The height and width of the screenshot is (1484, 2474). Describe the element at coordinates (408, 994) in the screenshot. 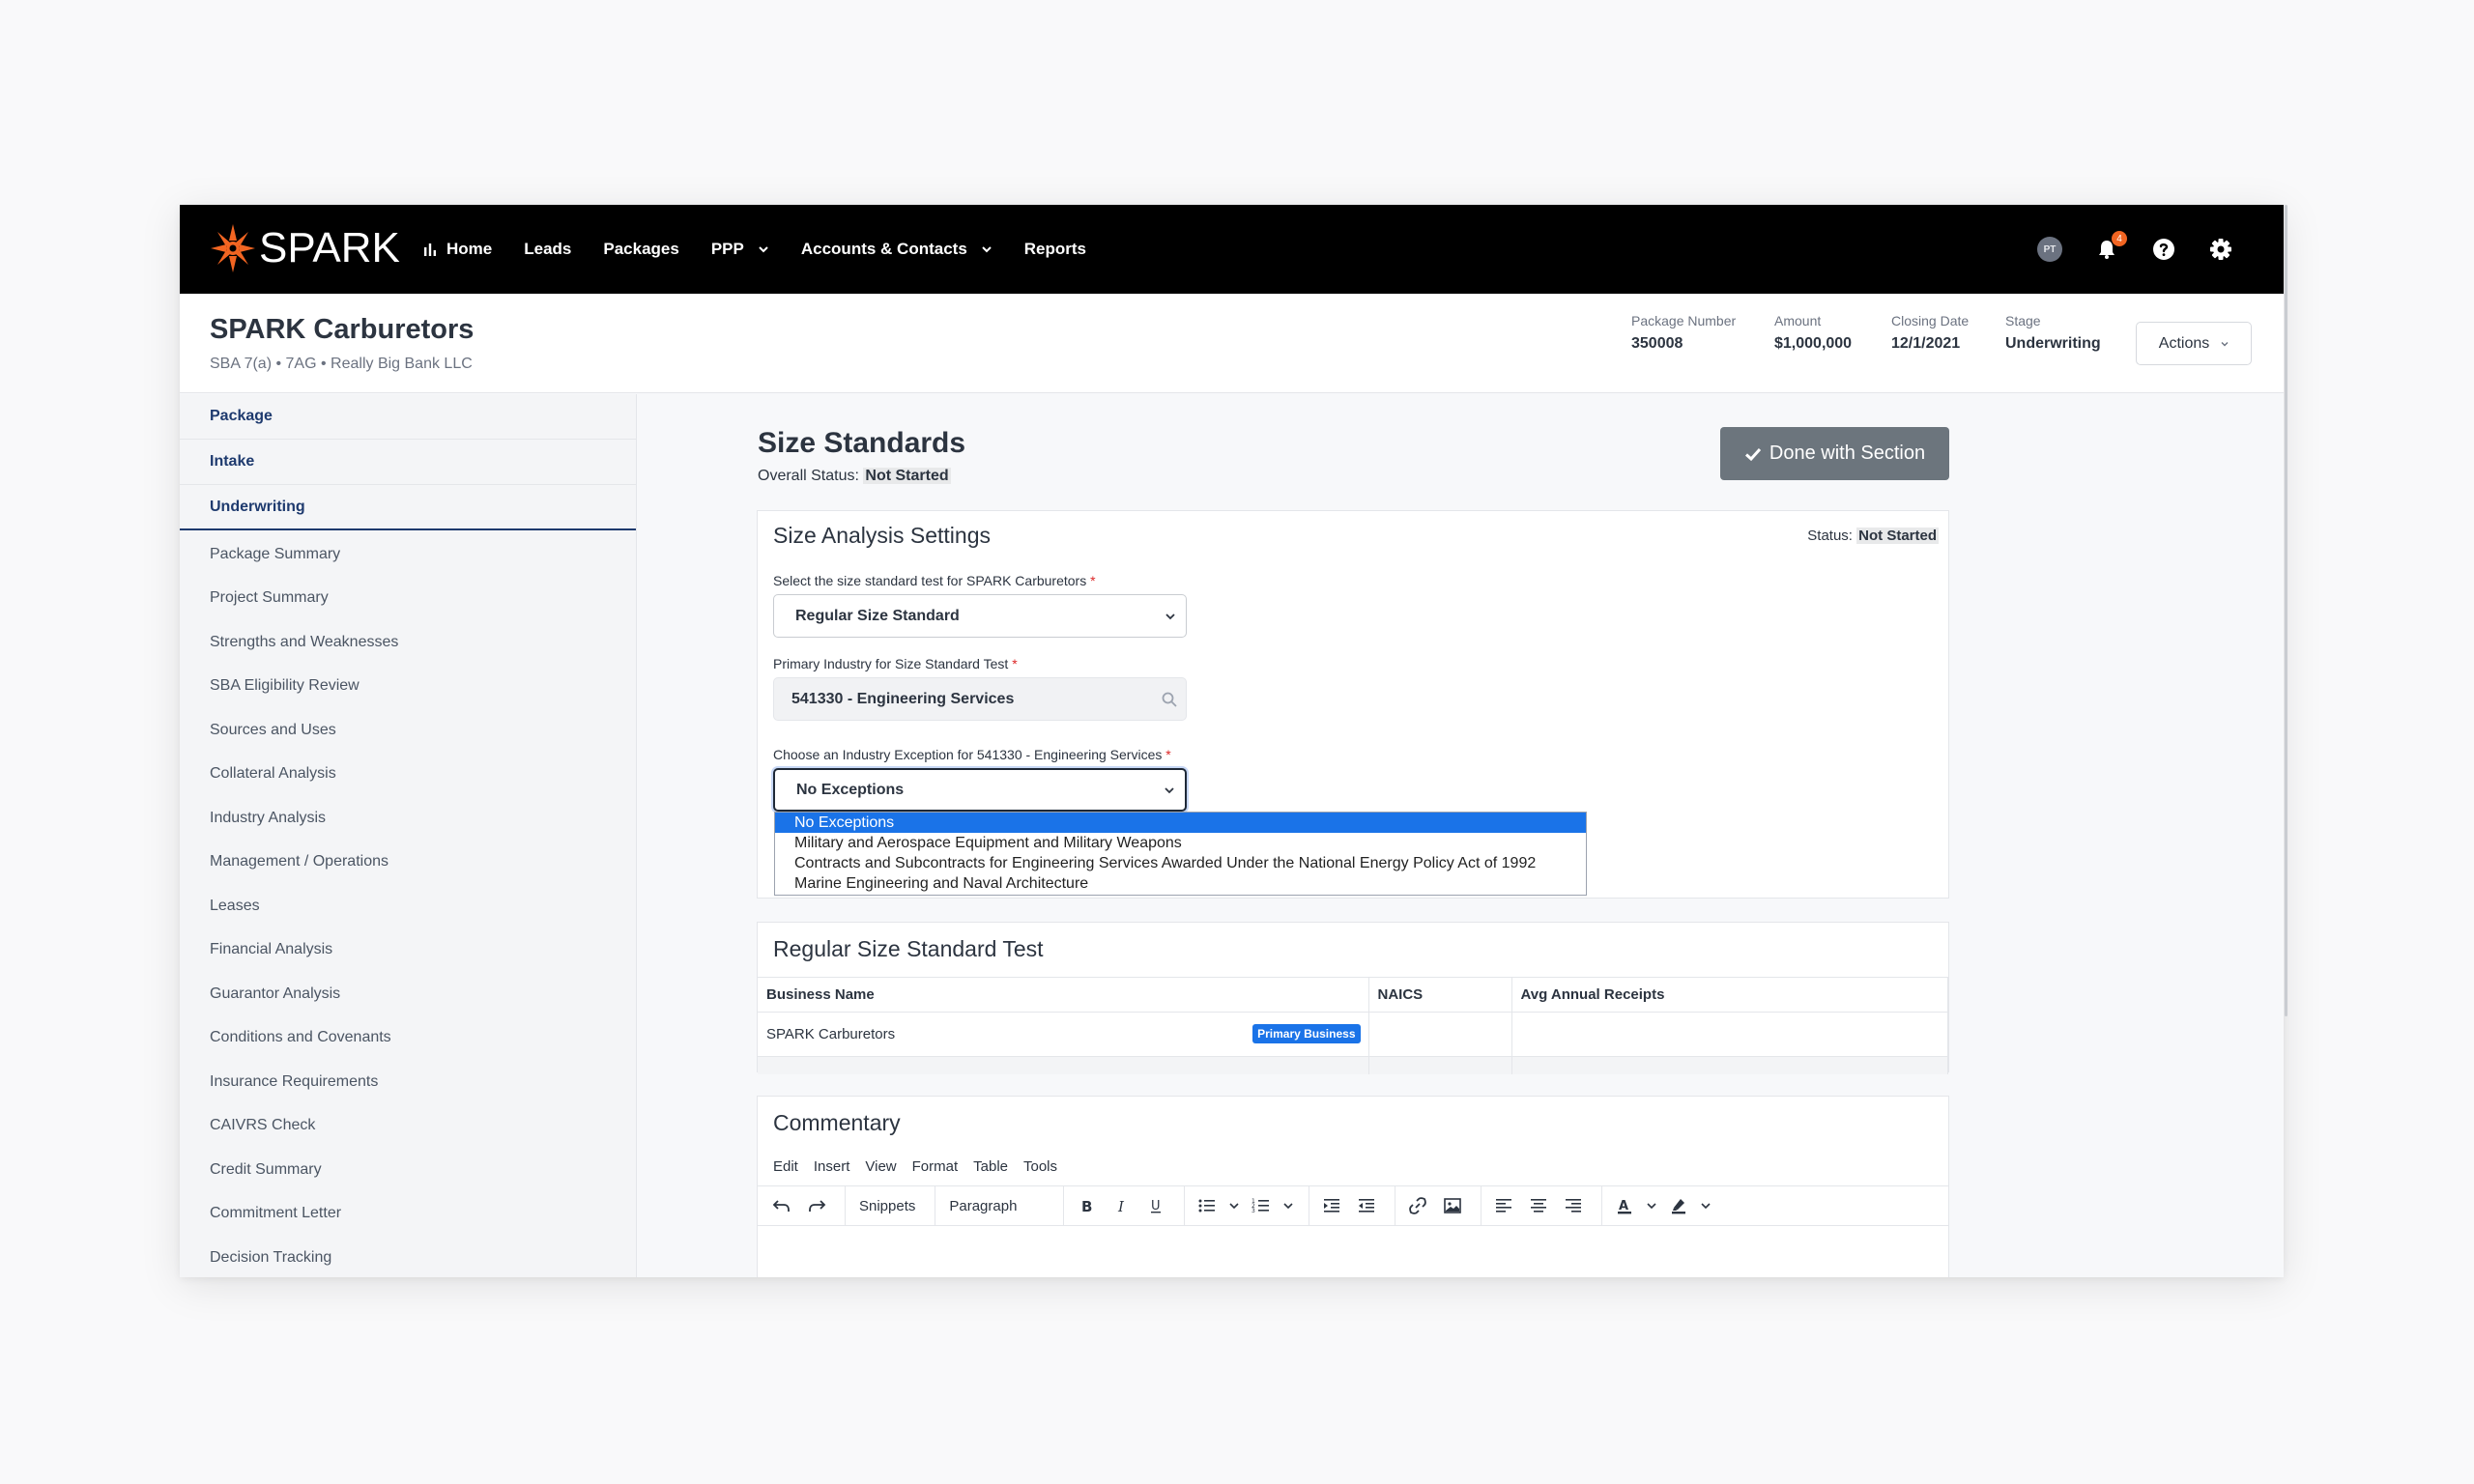

I see `sidebar-subitem-guarantor-analysis: Guarantor Analysis` at that location.